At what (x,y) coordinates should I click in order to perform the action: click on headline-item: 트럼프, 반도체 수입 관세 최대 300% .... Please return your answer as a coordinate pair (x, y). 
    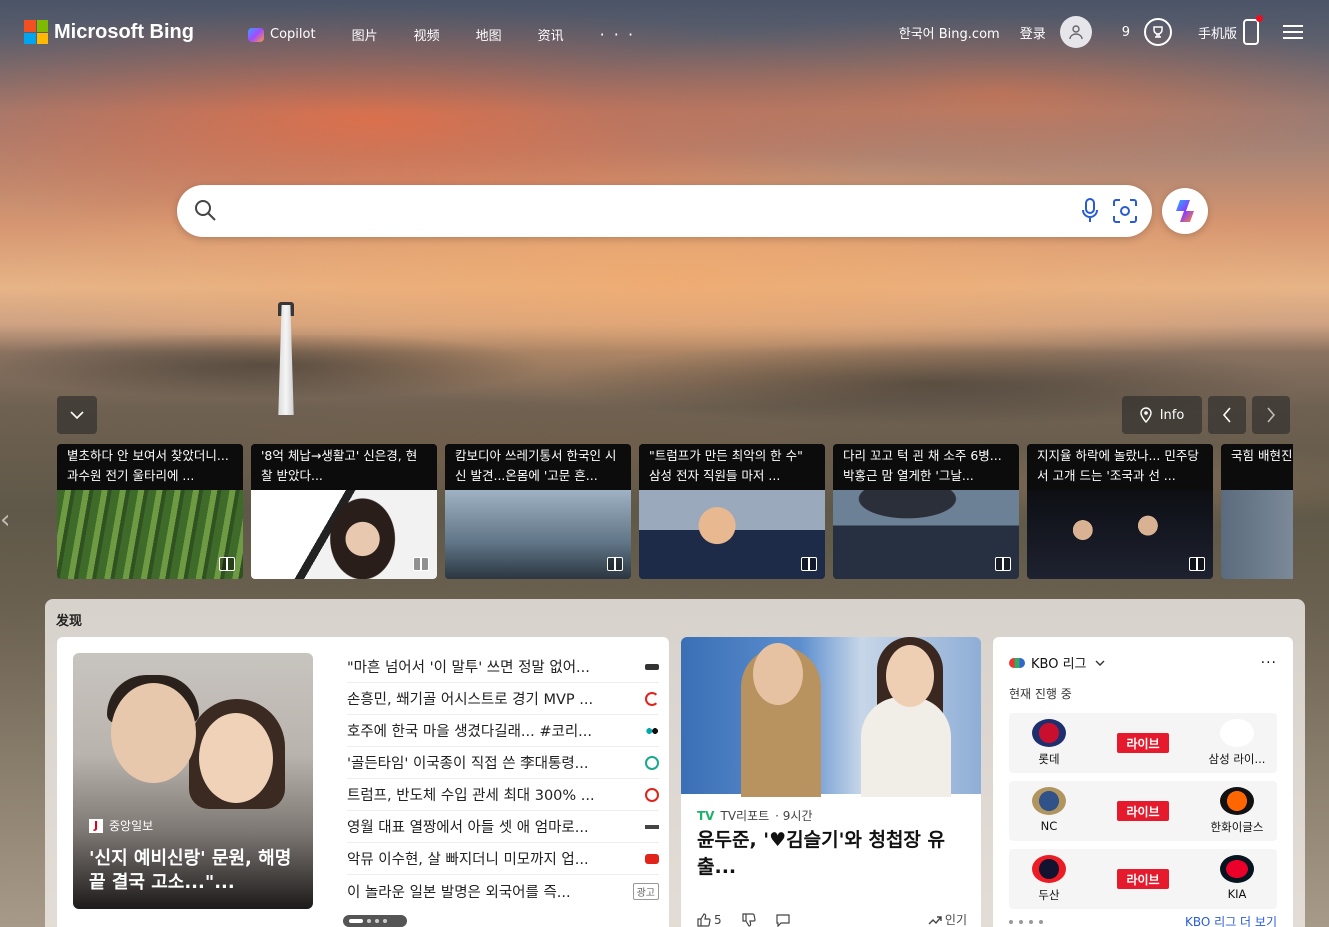
    Looking at the image, I should click on (503, 795).